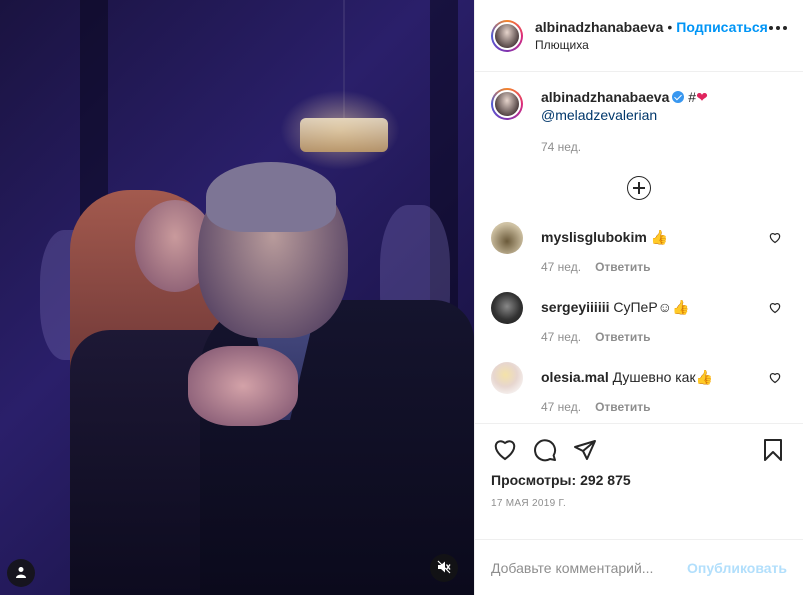 This screenshot has height=595, width=803. I want to click on comment-bubble-icon, so click(545, 450).